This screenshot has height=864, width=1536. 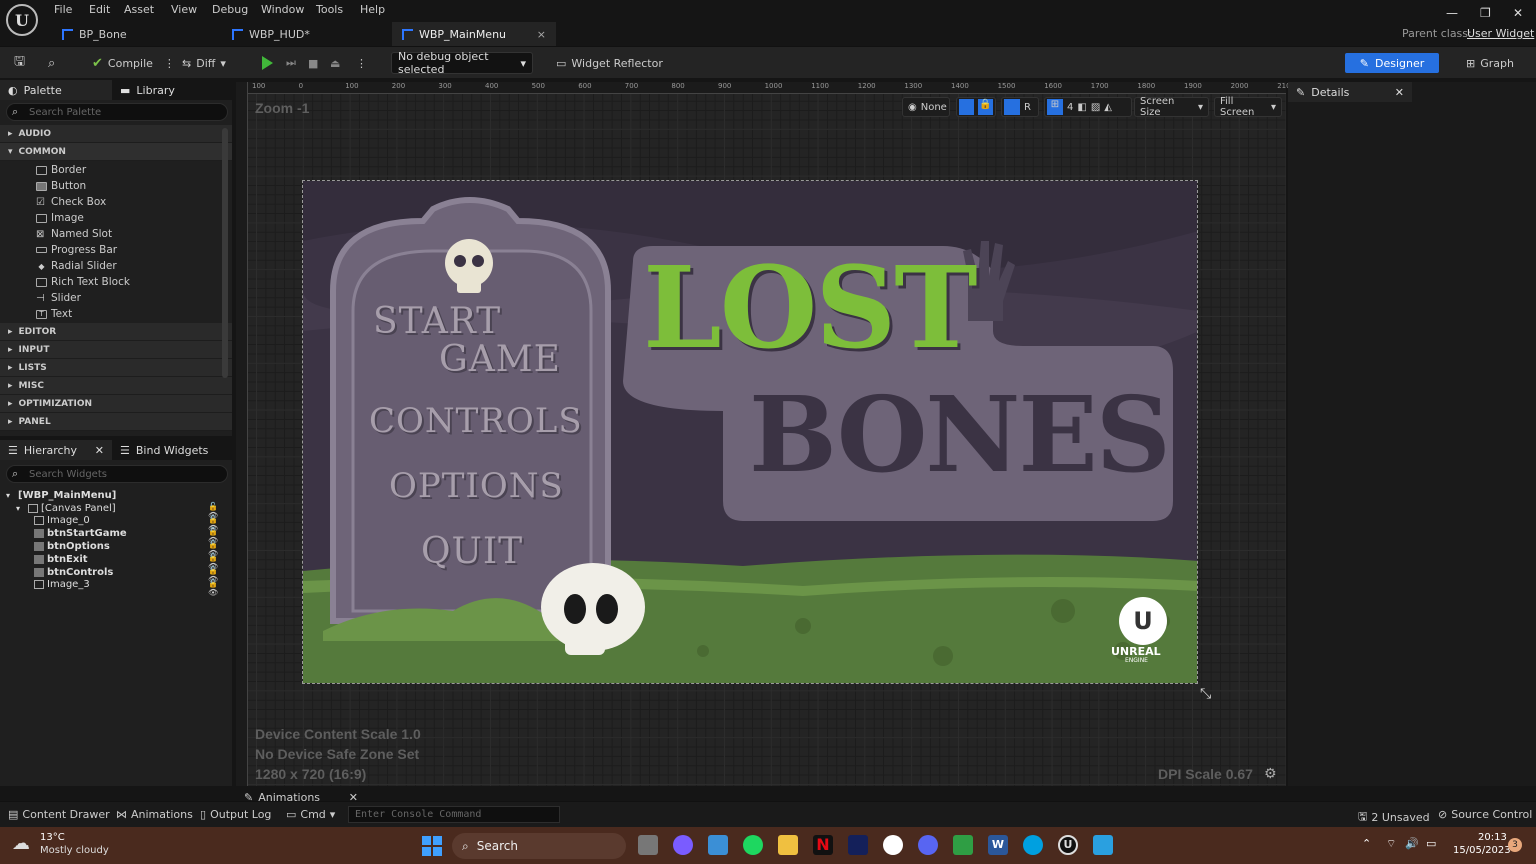 I want to click on console-input: Enter Console Command, so click(x=454, y=814).